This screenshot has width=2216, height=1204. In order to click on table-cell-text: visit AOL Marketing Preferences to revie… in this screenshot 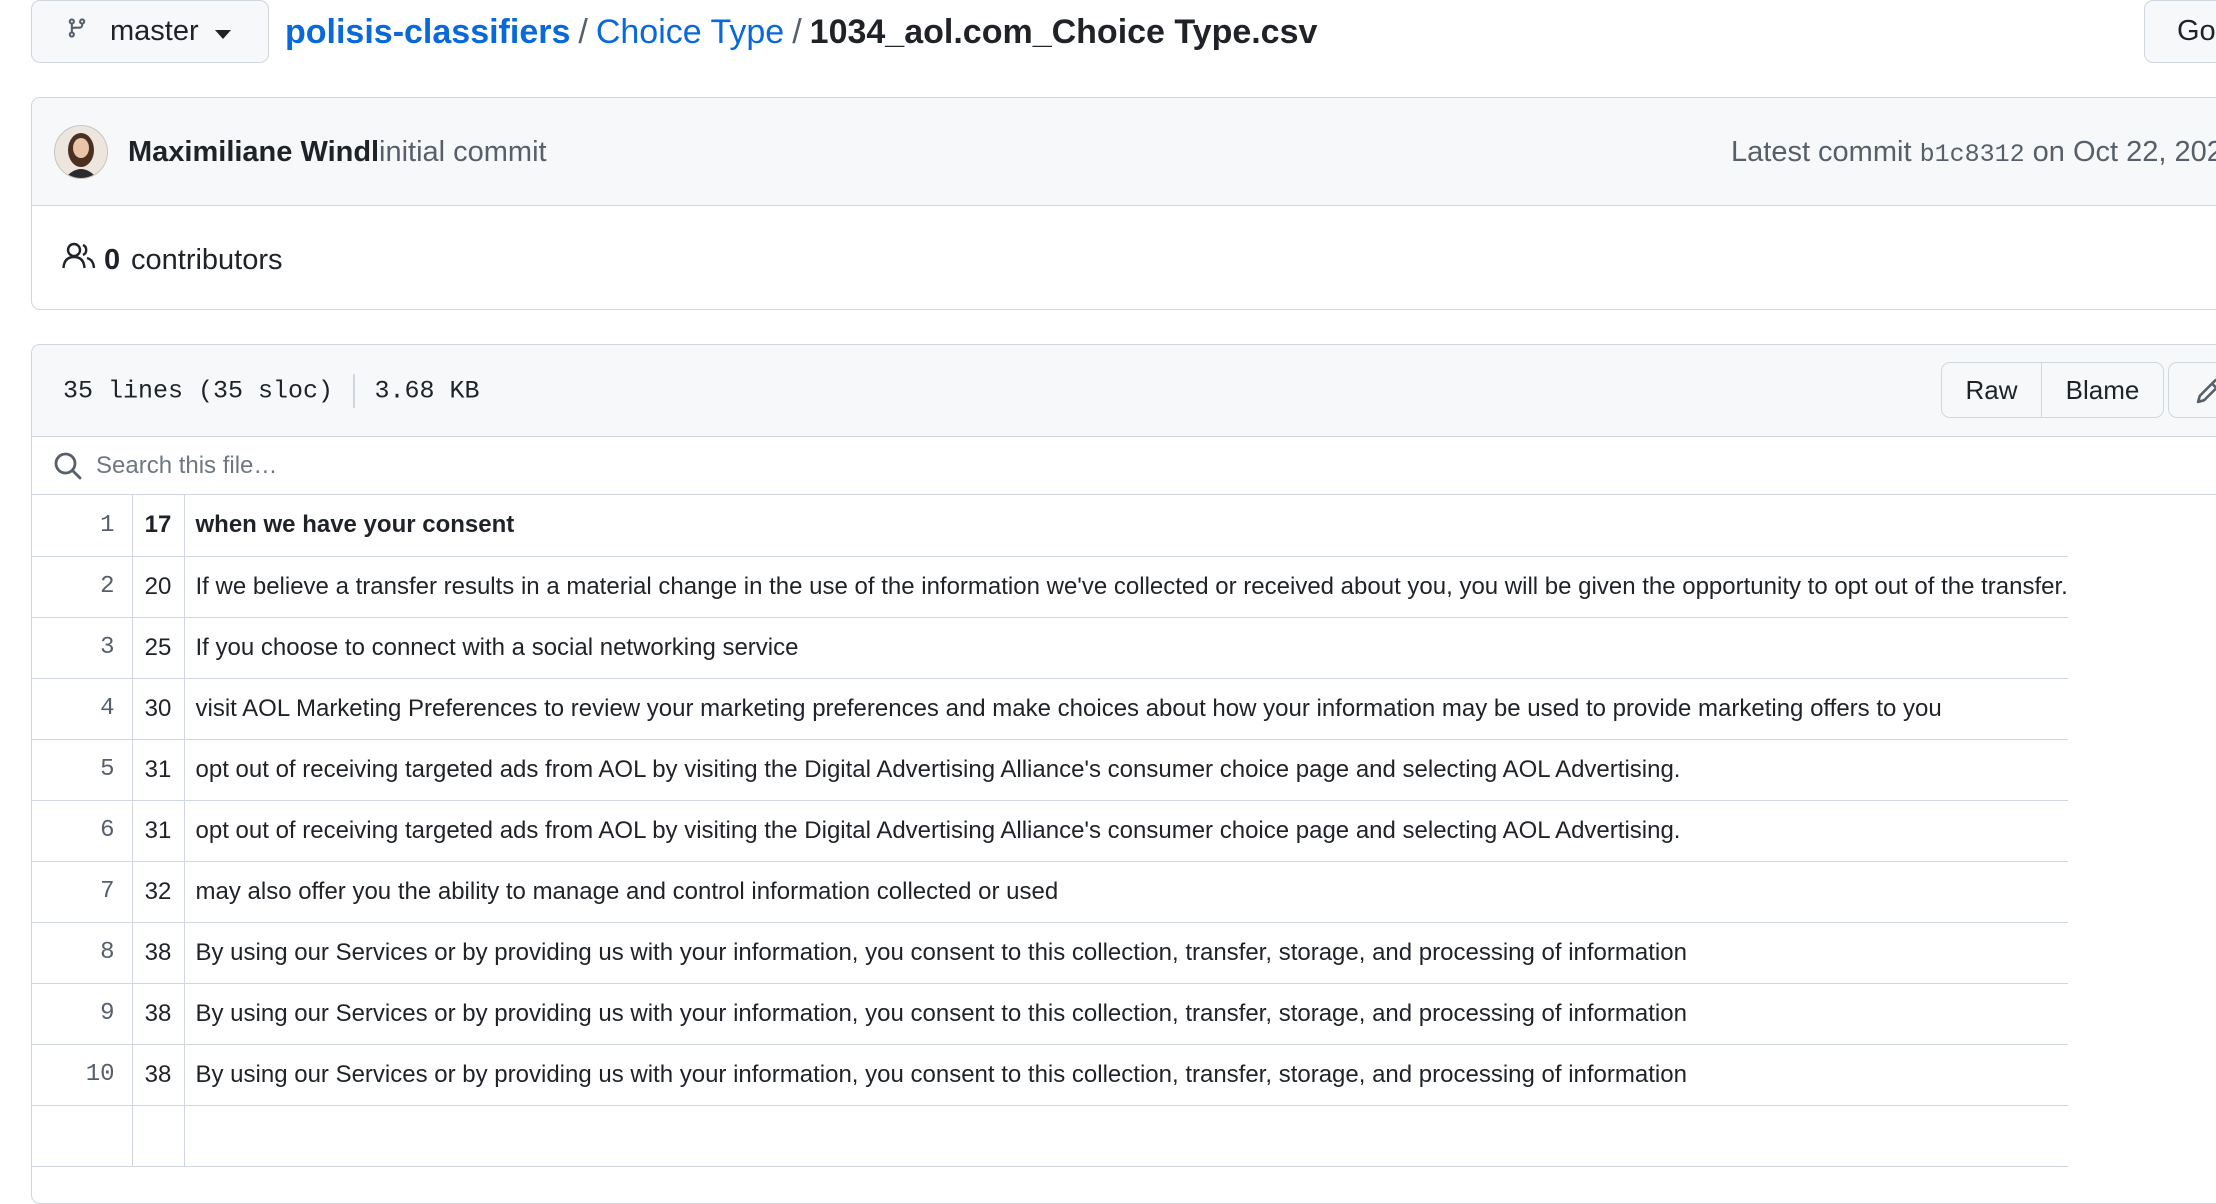, I will do `click(1126, 709)`.